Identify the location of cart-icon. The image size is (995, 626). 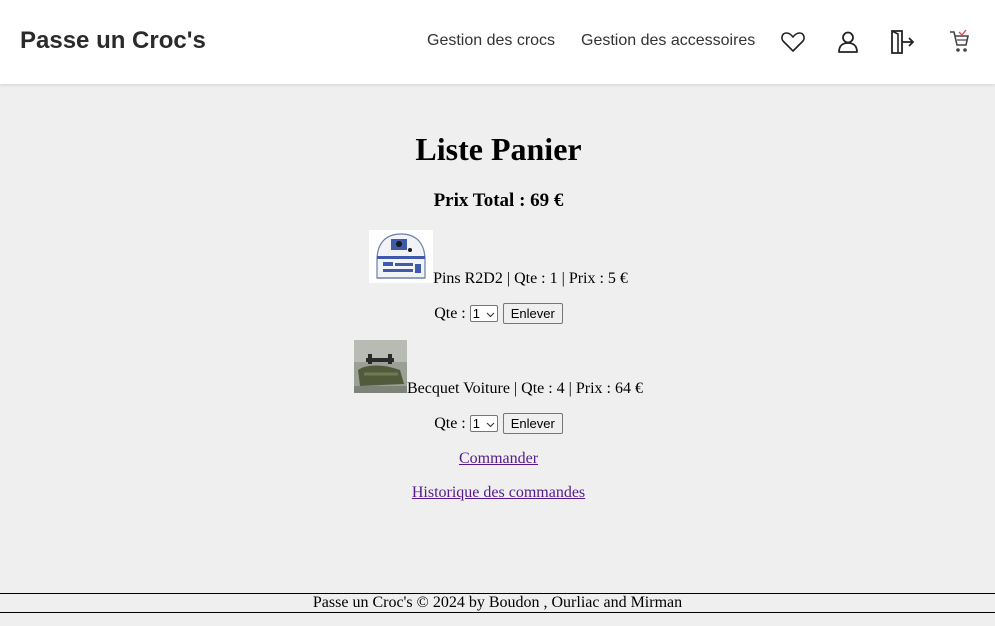
(959, 42).